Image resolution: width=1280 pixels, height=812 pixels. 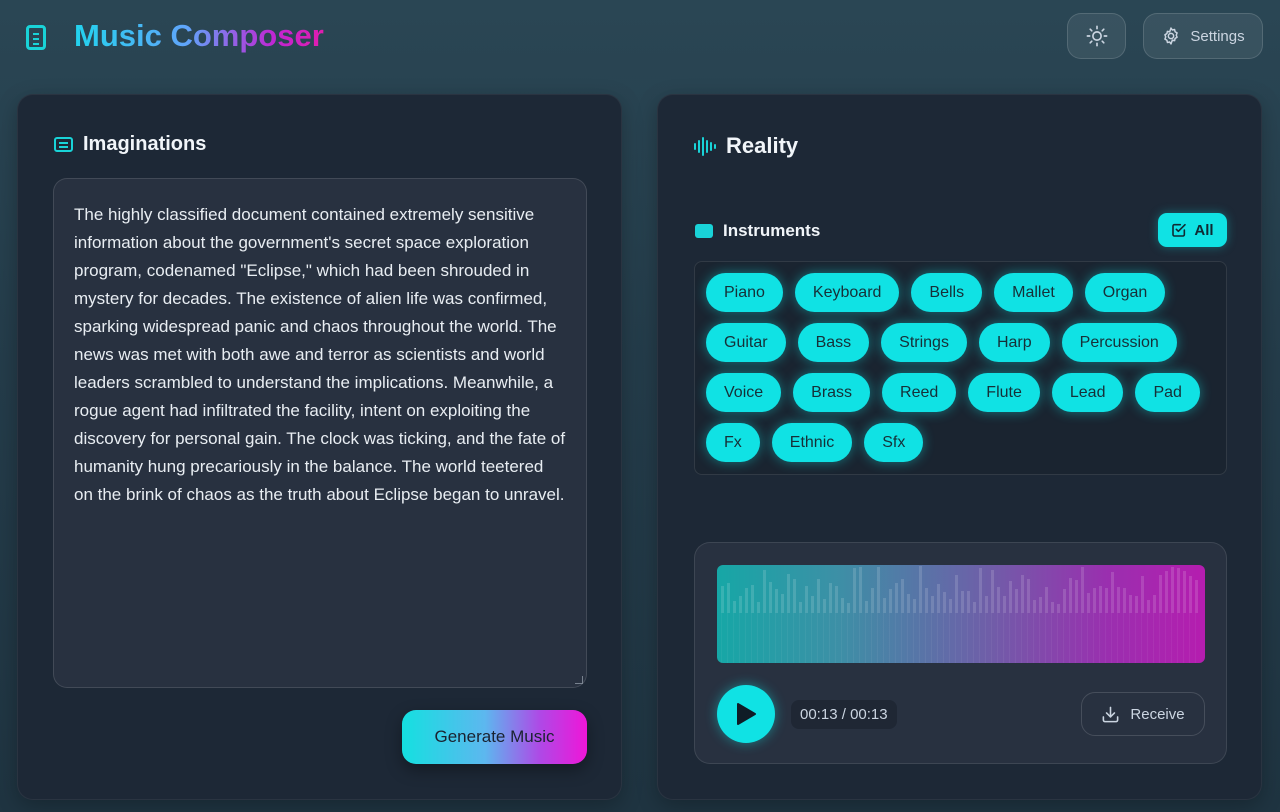 I want to click on play-button, so click(x=746, y=714).